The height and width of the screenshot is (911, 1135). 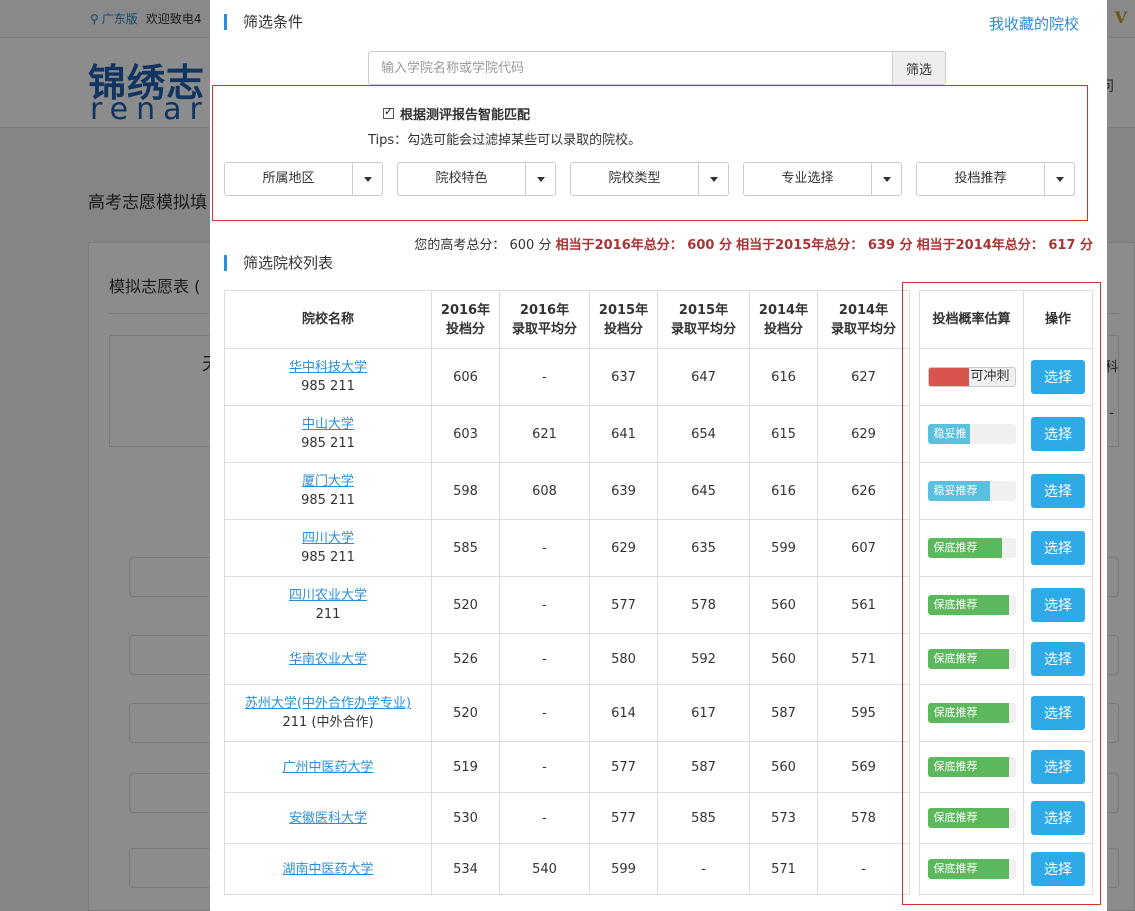 I want to click on school-cell: 厦门大学 985 211, so click(x=328, y=491).